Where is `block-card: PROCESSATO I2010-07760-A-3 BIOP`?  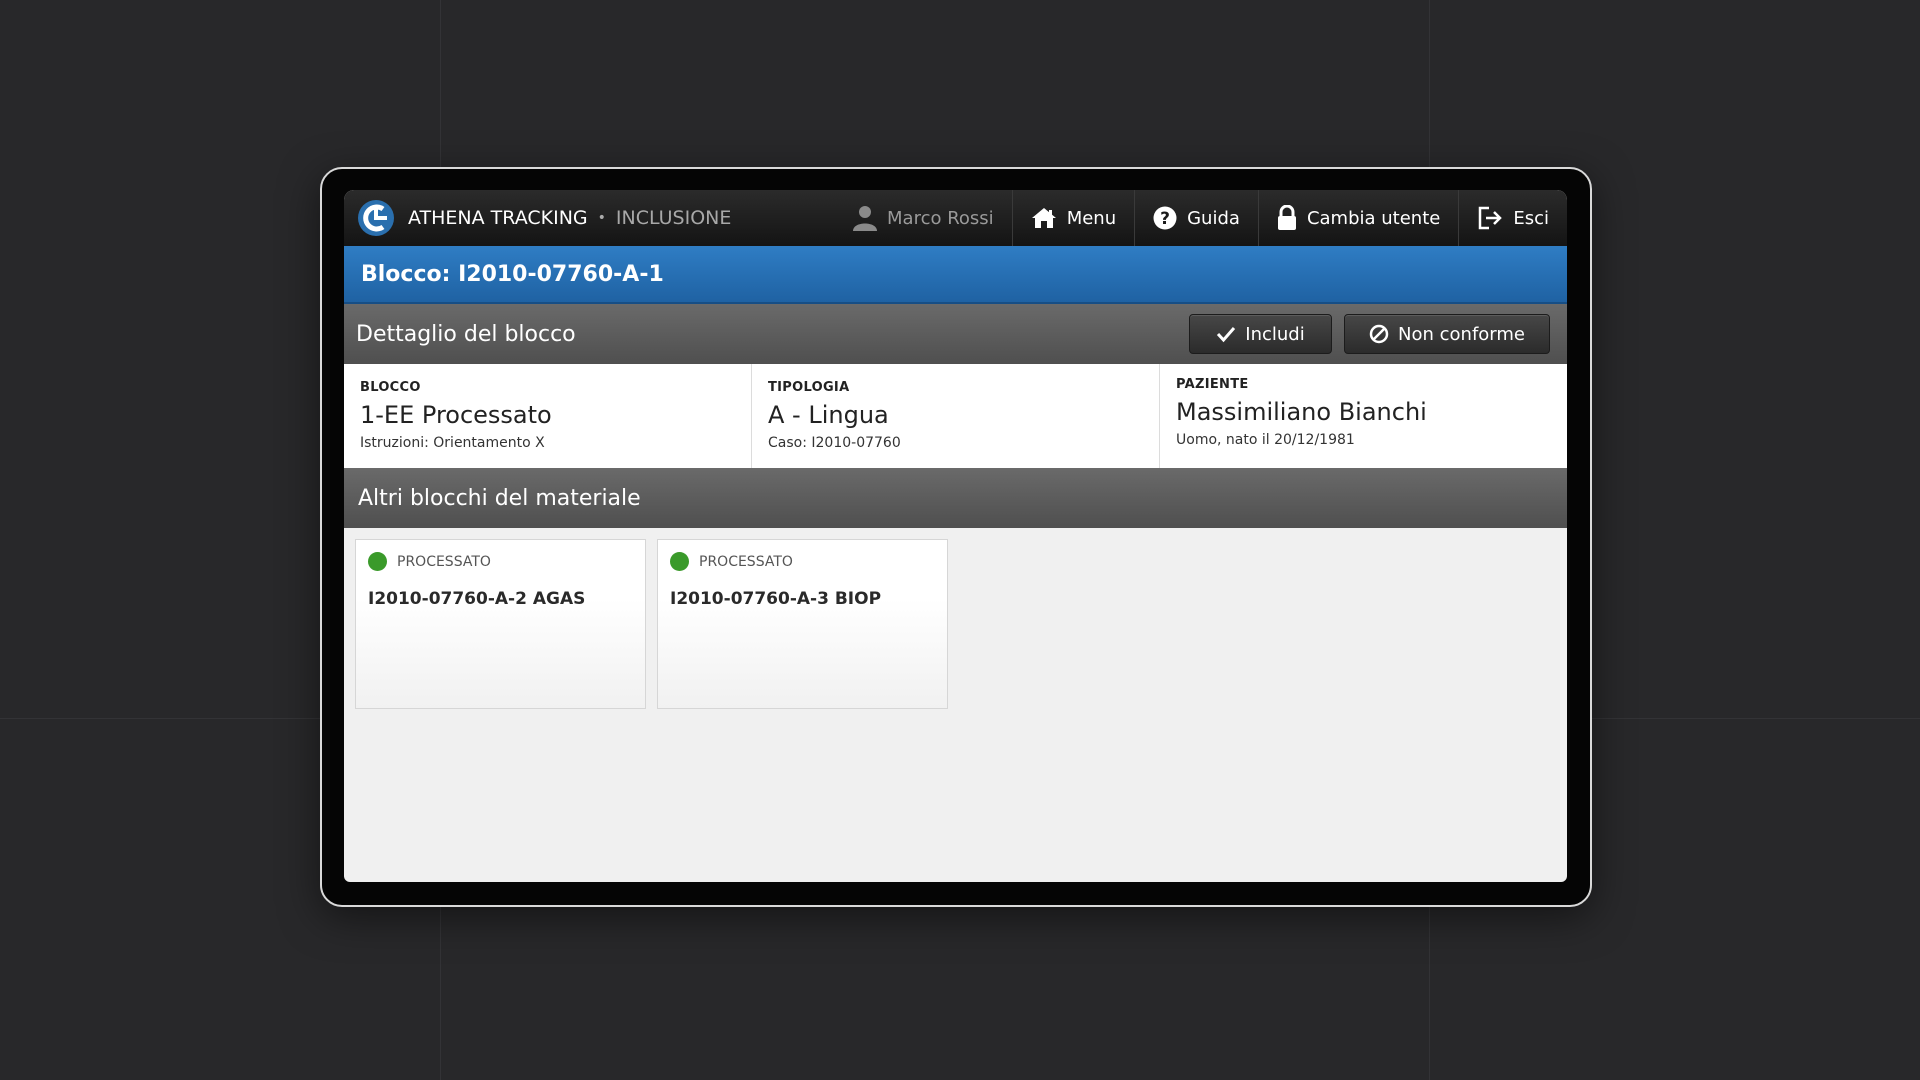 block-card: PROCESSATO I2010-07760-A-3 BIOP is located at coordinates (802, 624).